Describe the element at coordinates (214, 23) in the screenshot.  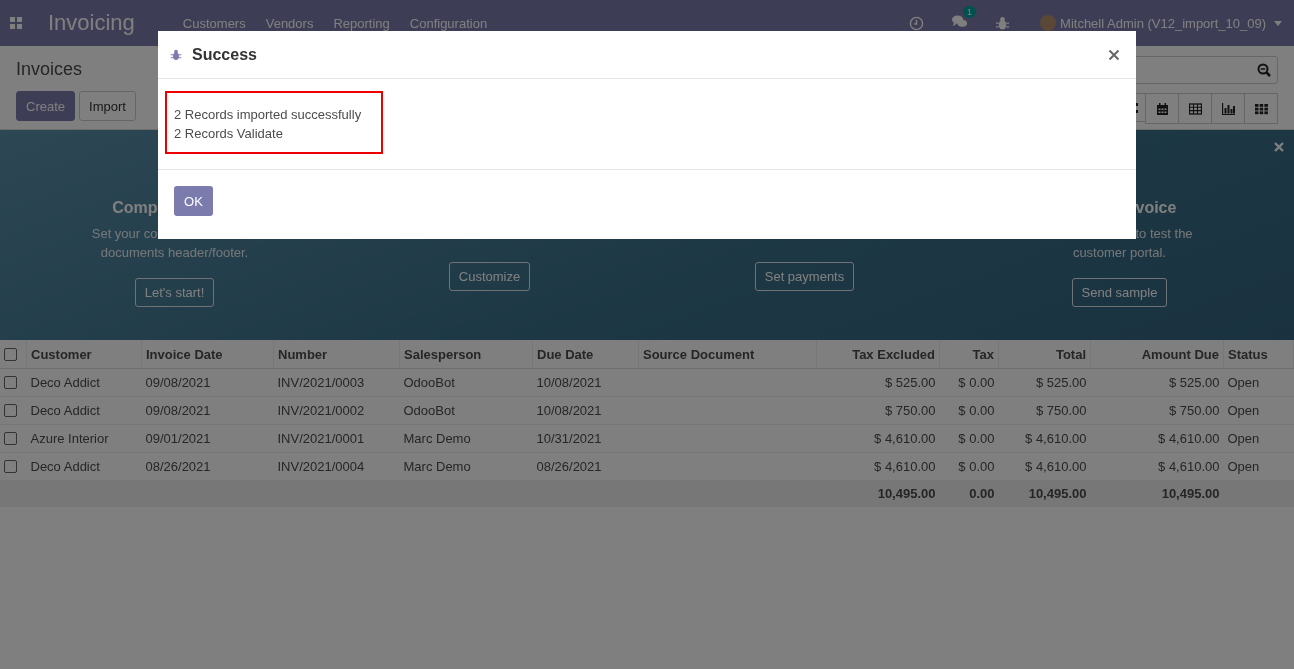
I see `menu-item: Customers` at that location.